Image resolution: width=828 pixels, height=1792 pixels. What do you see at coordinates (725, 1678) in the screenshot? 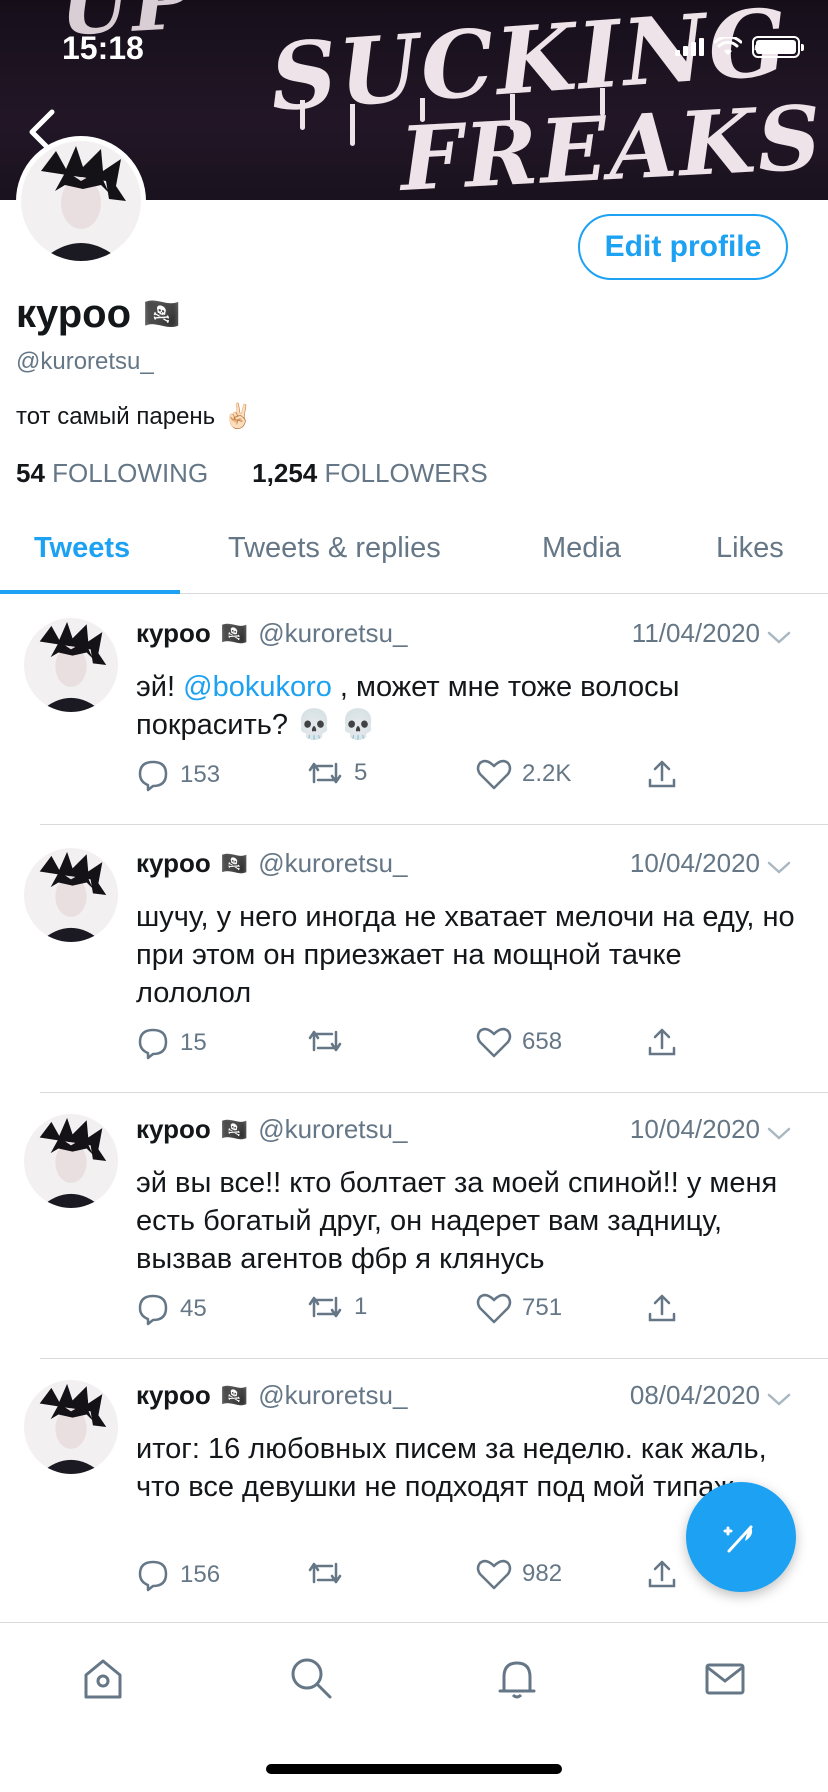
I see `messages-envelope-icon` at bounding box center [725, 1678].